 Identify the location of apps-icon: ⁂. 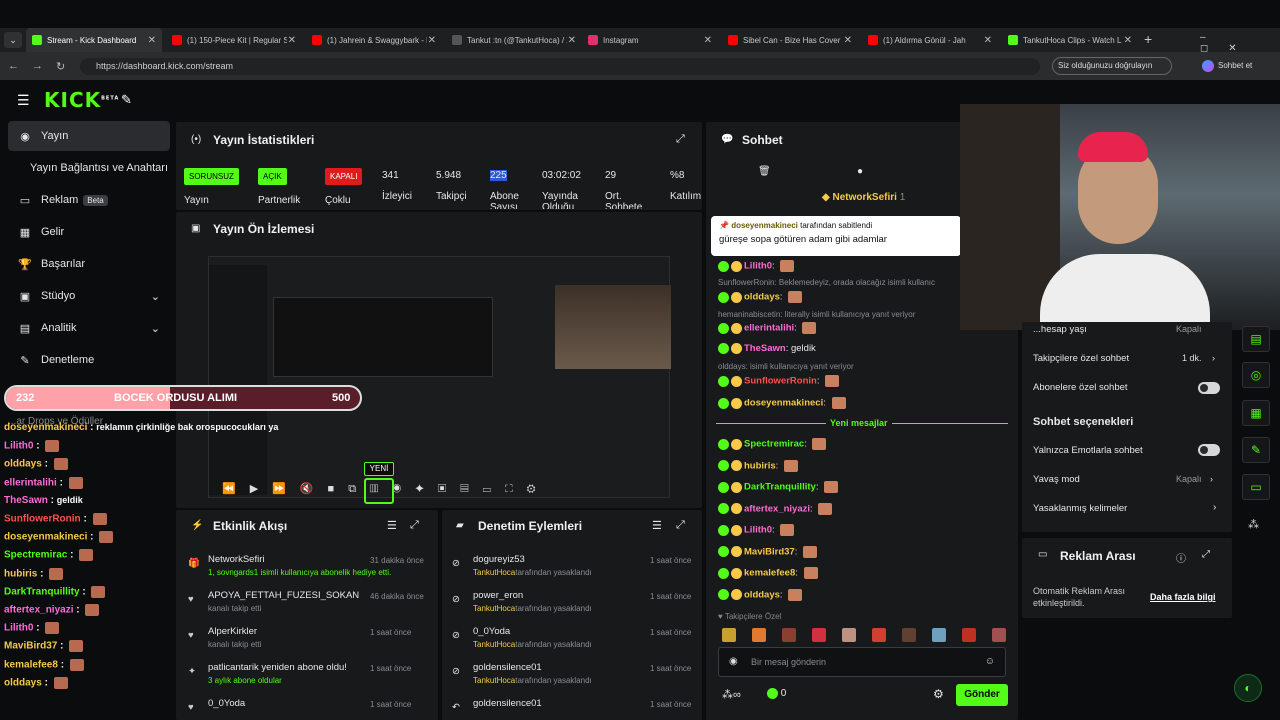
(1253, 524).